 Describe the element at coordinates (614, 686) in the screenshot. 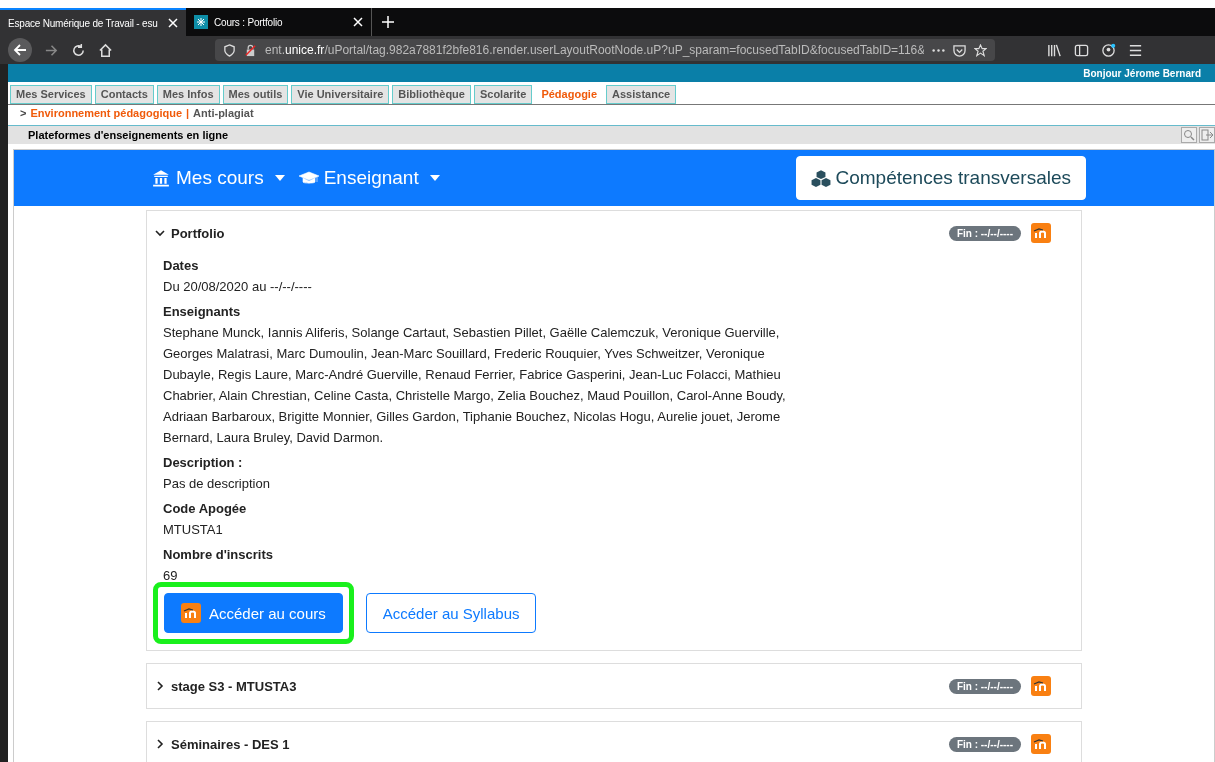

I see `course-header: stage S3 - MTUSTA3 Fin : --/--/----` at that location.